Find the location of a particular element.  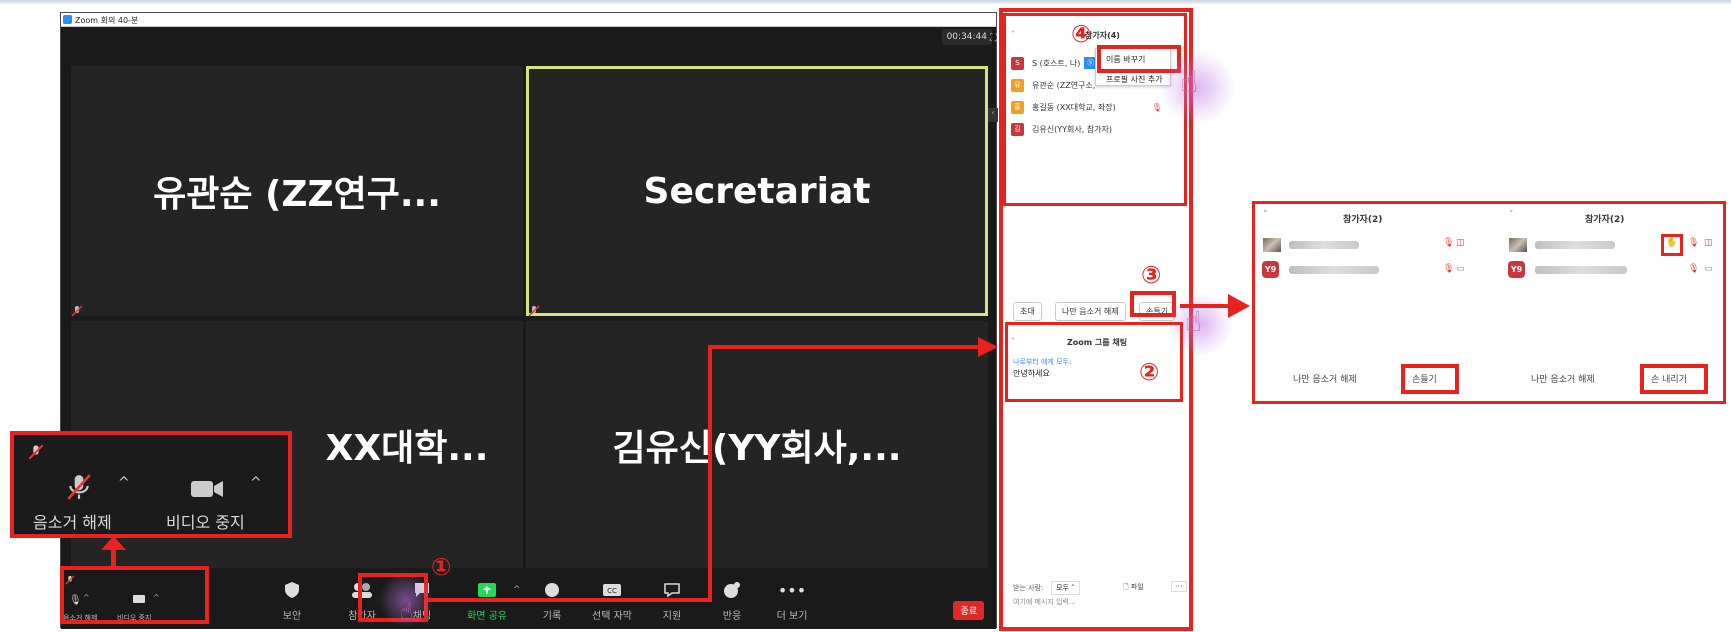

reaction-emoji-icon is located at coordinates (732, 590).